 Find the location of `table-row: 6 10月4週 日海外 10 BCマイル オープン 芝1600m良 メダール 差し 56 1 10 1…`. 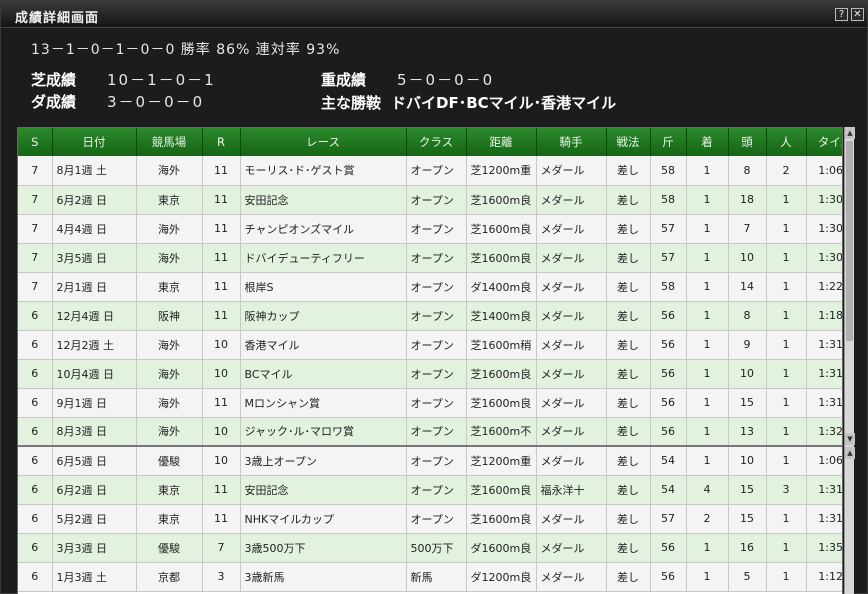

table-row: 6 10月4週 日海外 10 BCマイル オープン 芝1600m良 メダール 差し 56 1 10 1… is located at coordinates (430, 374).